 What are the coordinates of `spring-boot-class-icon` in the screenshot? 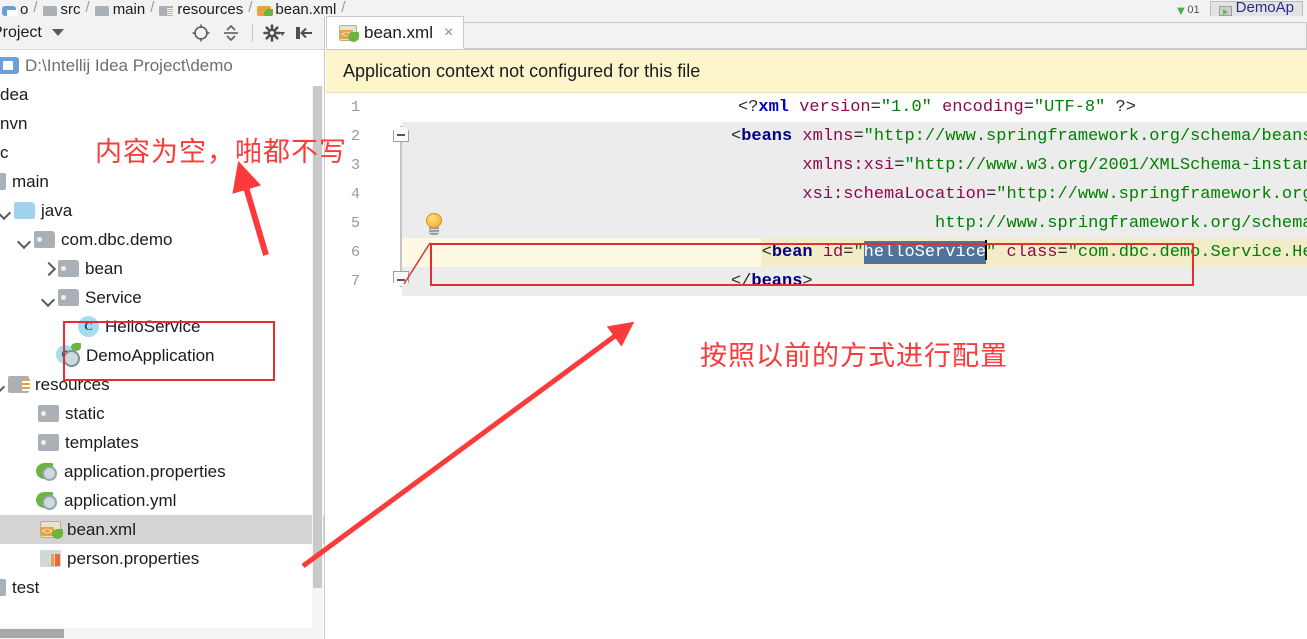 It's located at (68, 355).